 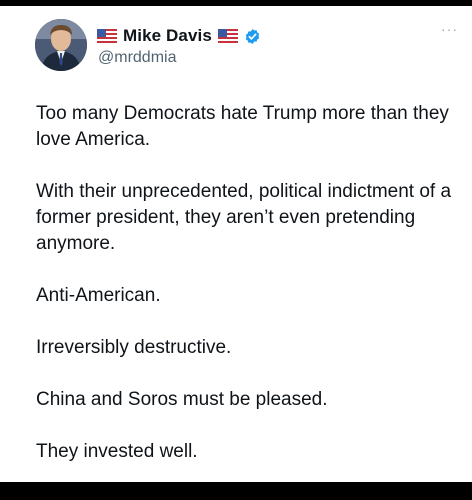 I want to click on tweet-header: Mike Davis @mrddmia ···, so click(x=246, y=49).